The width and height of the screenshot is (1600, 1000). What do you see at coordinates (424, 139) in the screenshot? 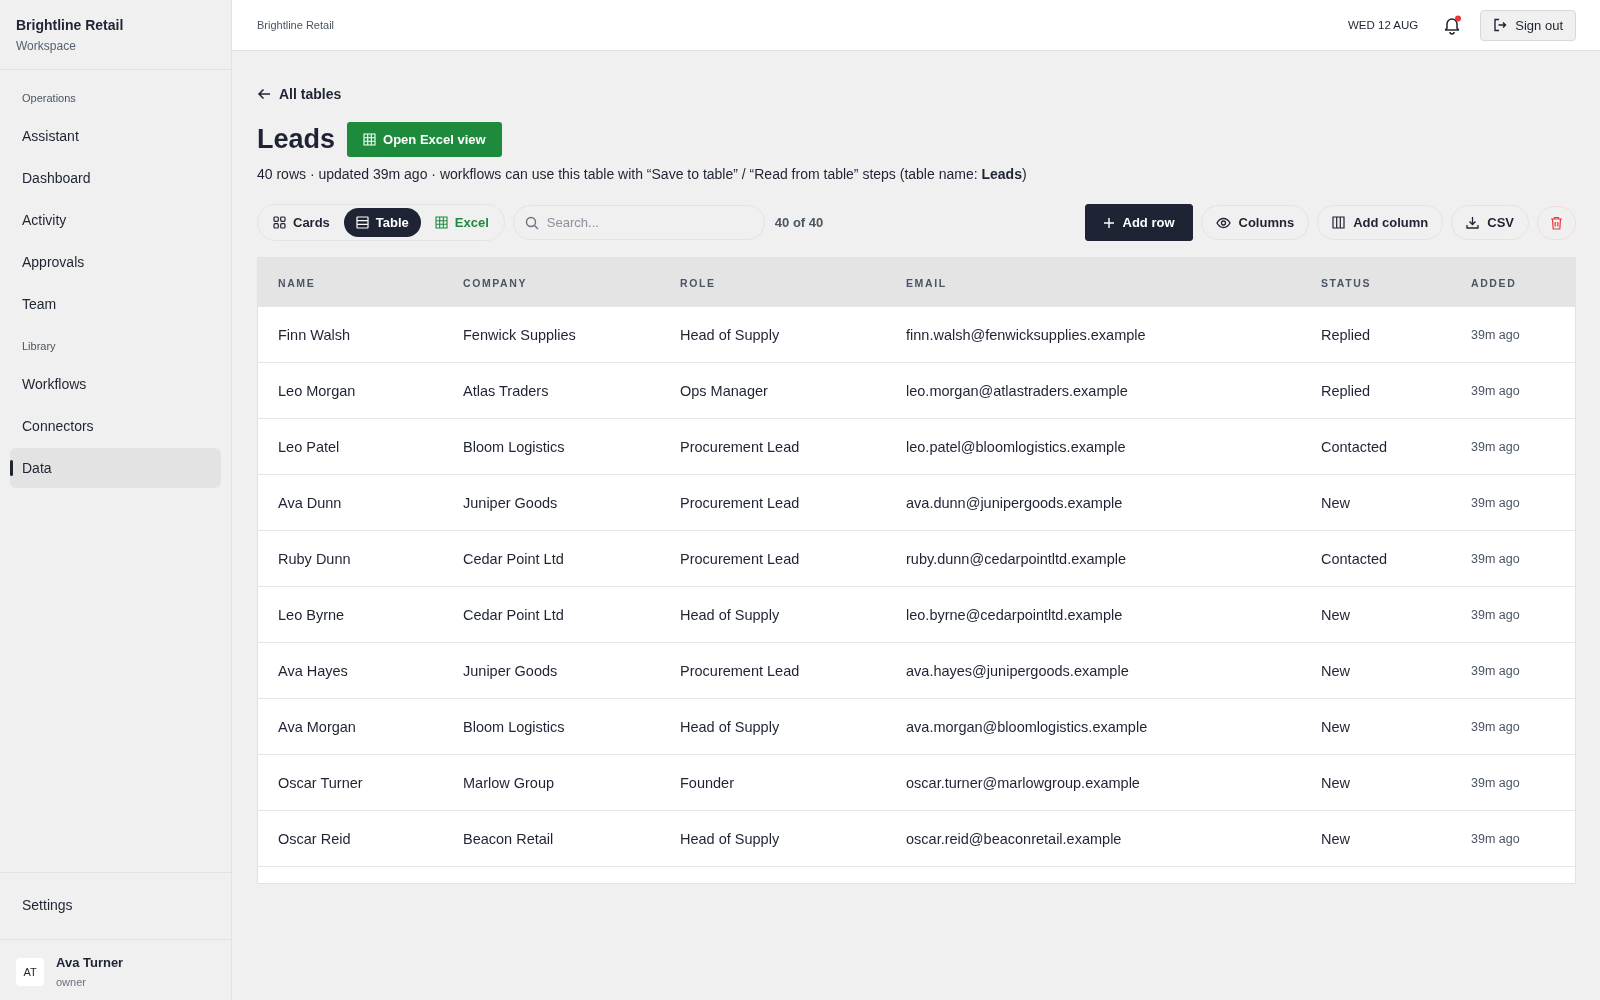
I see `open-excel-button: Open Excel view` at bounding box center [424, 139].